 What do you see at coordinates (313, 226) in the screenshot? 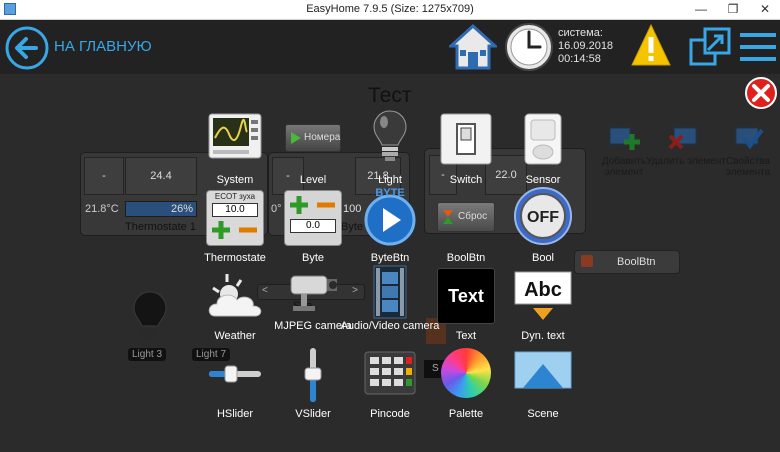
I see `byte-icon-value: 0.0` at bounding box center [313, 226].